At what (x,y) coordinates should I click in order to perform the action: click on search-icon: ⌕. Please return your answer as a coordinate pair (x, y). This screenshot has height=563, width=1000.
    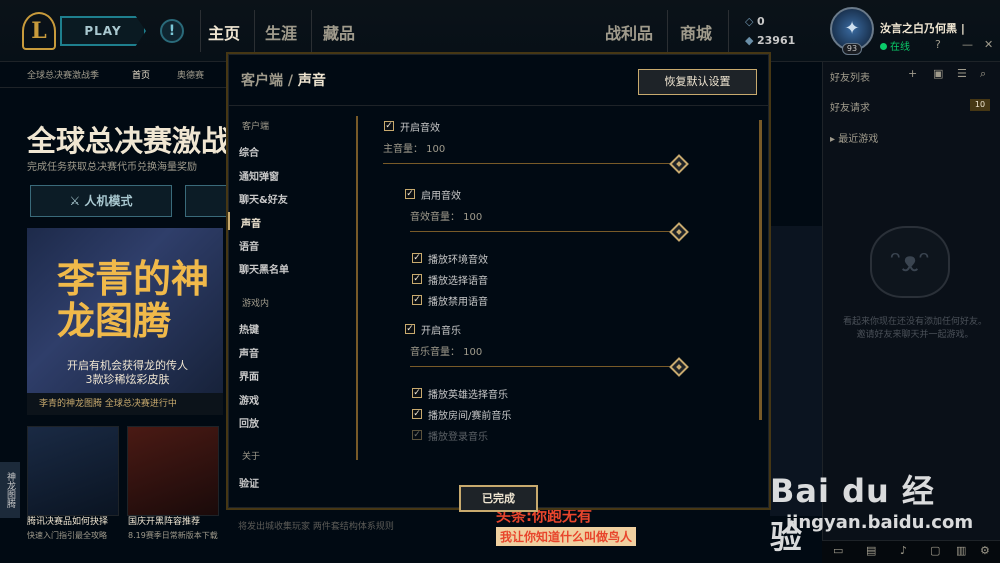
    Looking at the image, I should click on (983, 74).